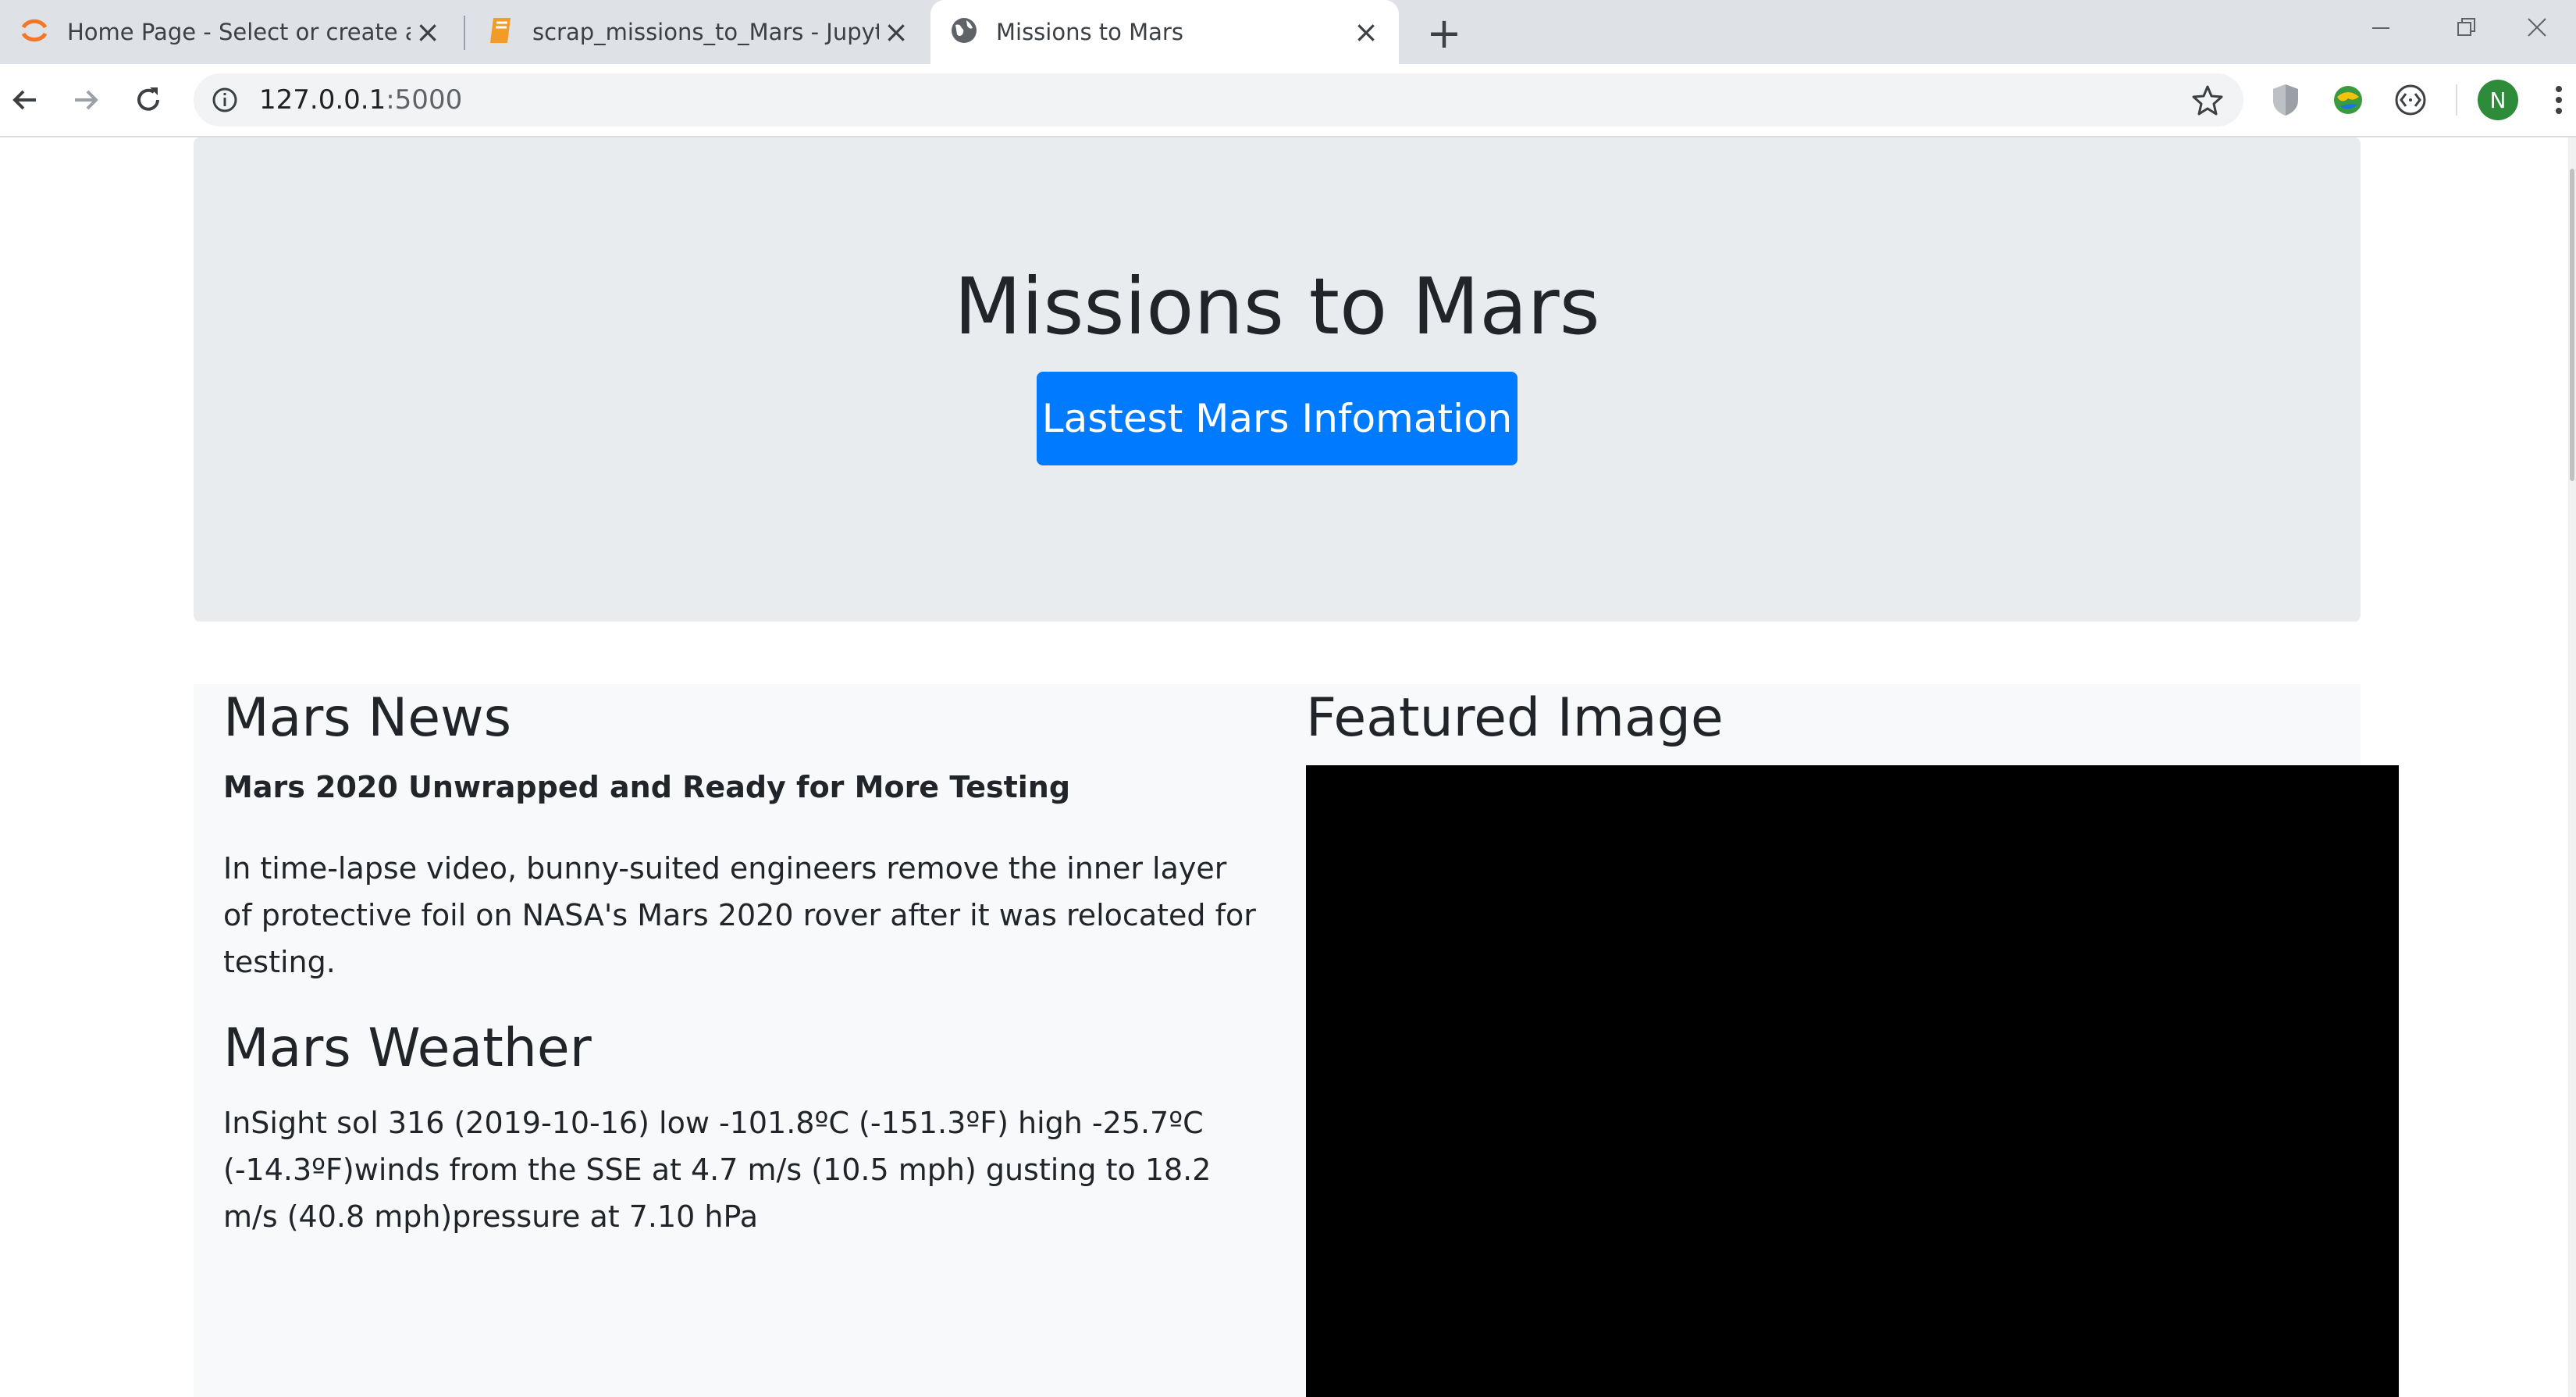  I want to click on forward-button, so click(86, 100).